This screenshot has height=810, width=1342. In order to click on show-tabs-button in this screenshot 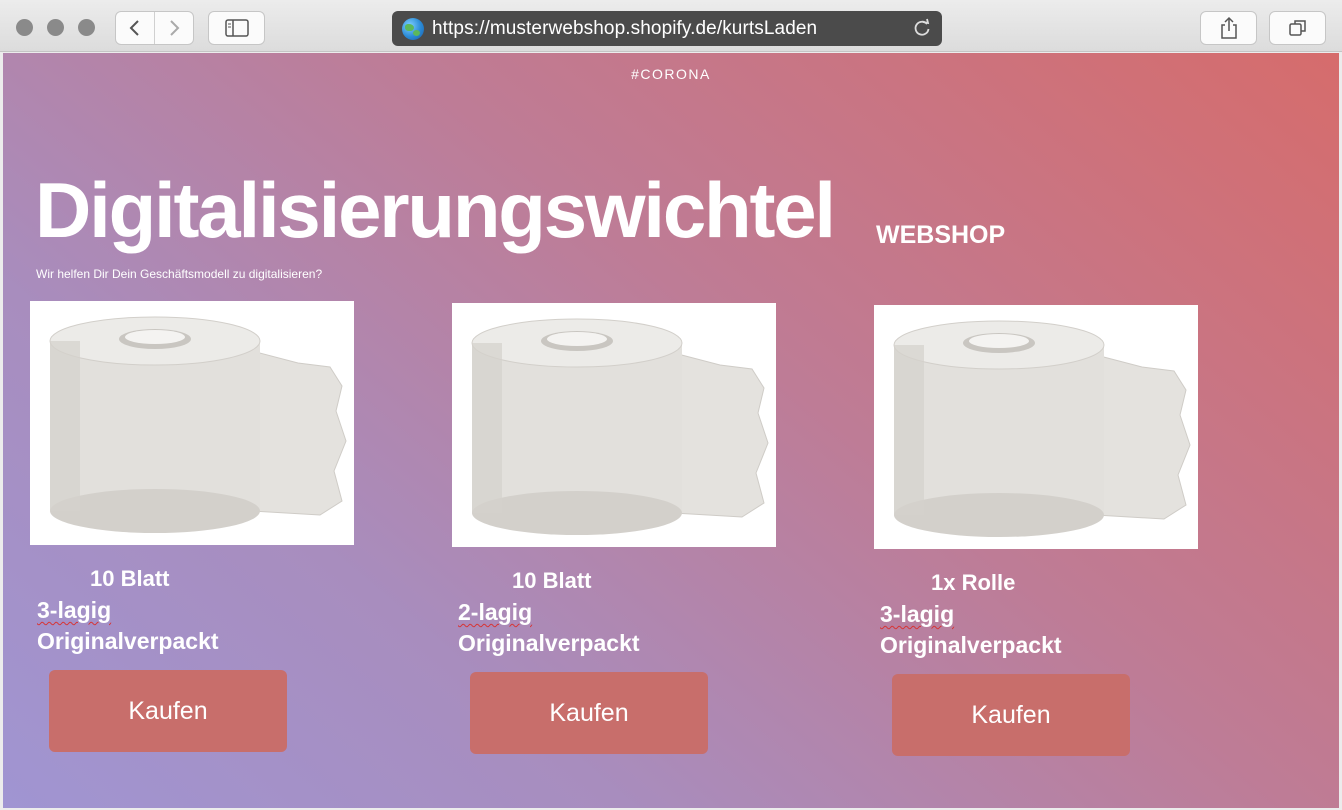, I will do `click(1297, 28)`.